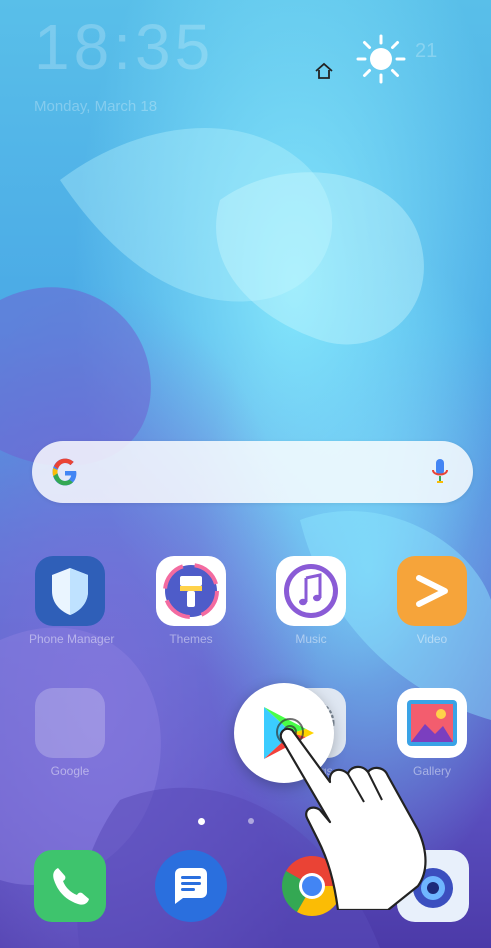 This screenshot has height=948, width=491. Describe the element at coordinates (426, 51) in the screenshot. I see `weather-temperature: 21` at that location.